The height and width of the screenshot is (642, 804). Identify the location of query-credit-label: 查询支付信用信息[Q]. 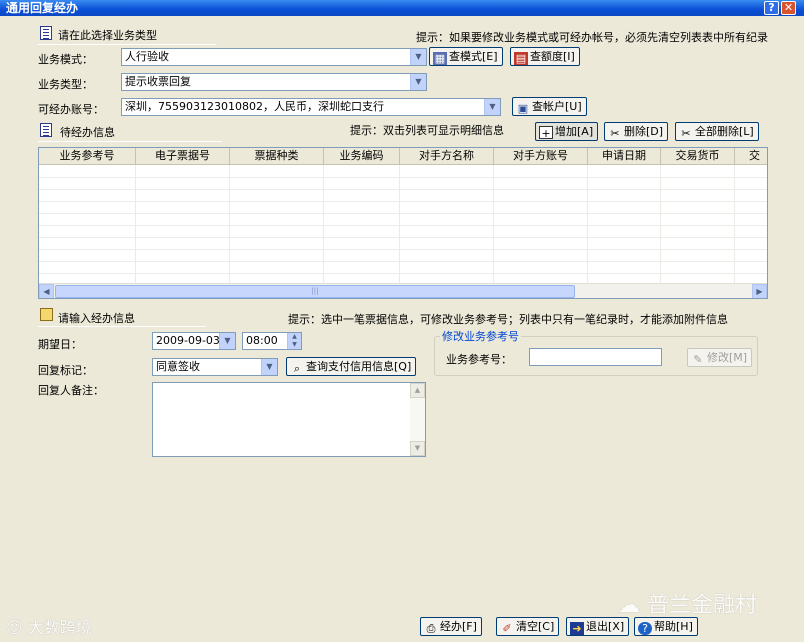
(359, 366).